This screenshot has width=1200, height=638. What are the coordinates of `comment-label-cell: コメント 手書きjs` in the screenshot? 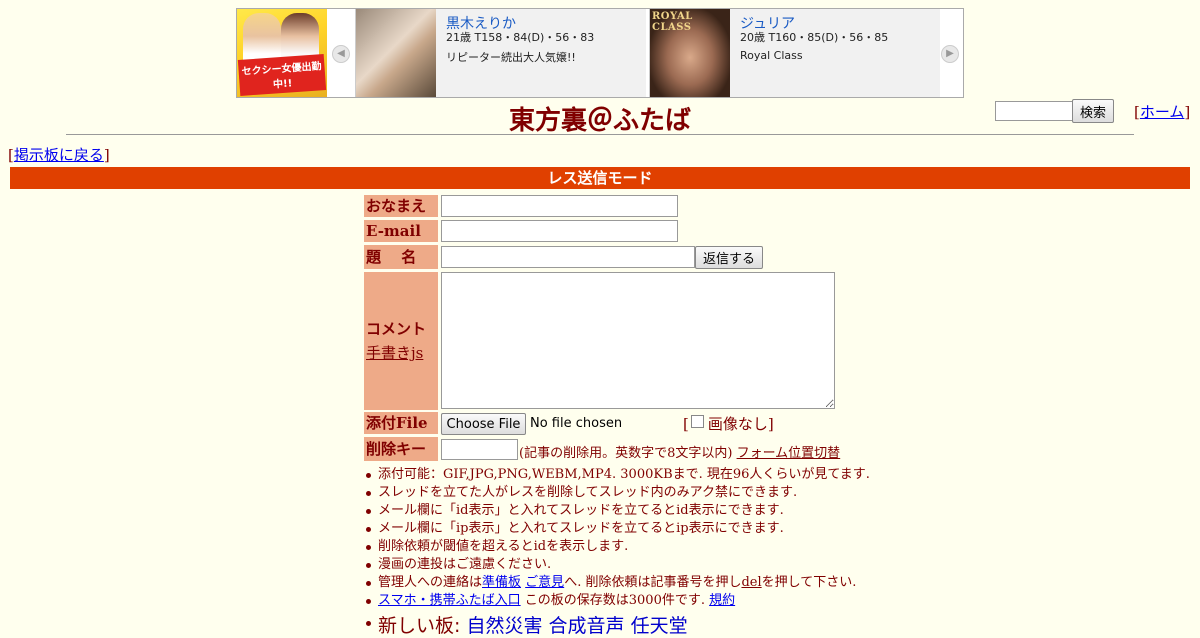 It's located at (401, 341).